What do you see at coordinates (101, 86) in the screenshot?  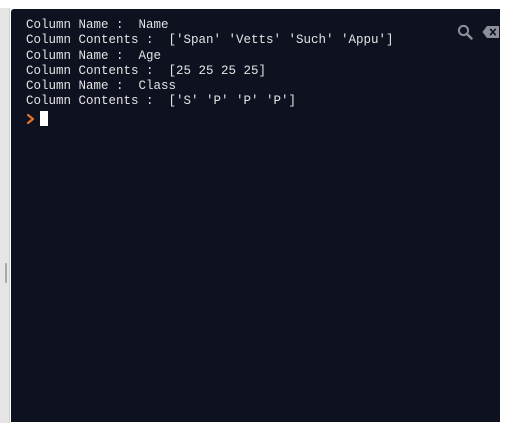 I see `console-line: Column Name : Class` at bounding box center [101, 86].